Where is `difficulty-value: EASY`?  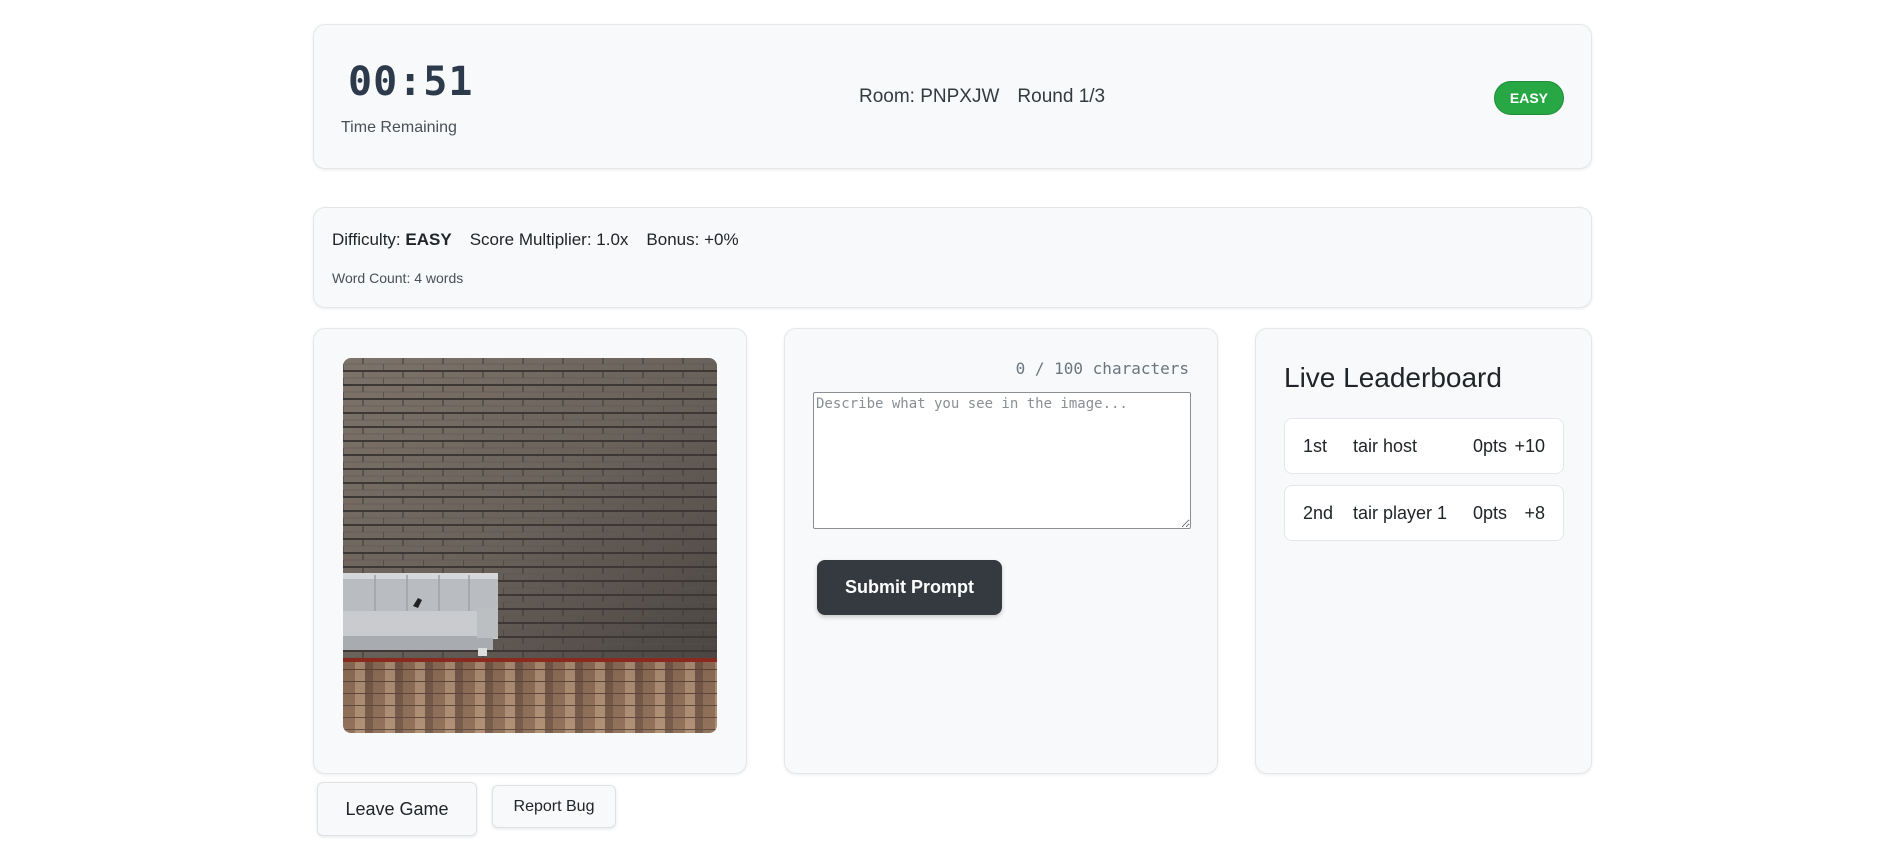 difficulty-value: EASY is located at coordinates (428, 239).